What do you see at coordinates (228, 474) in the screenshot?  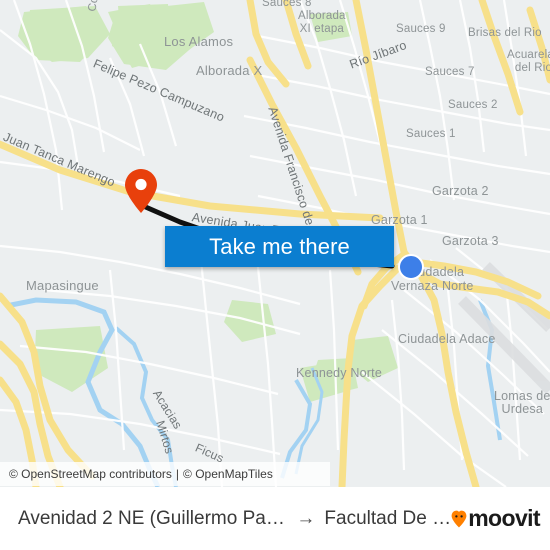 I see `attribution-tiles: © OpenMapTiles` at bounding box center [228, 474].